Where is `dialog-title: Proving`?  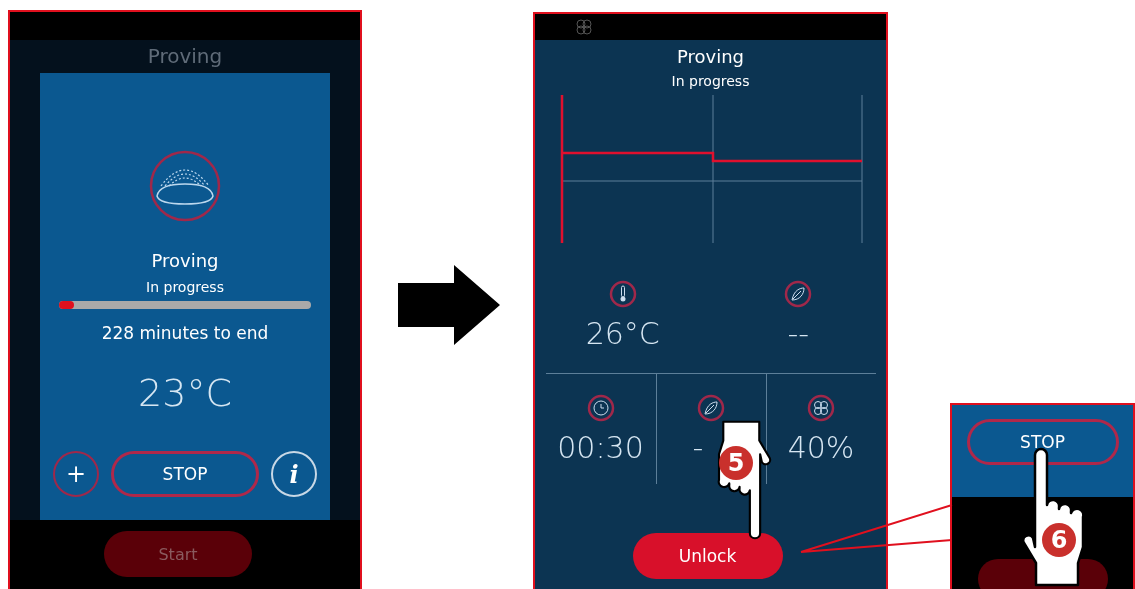
dialog-title: Proving is located at coordinates (185, 260).